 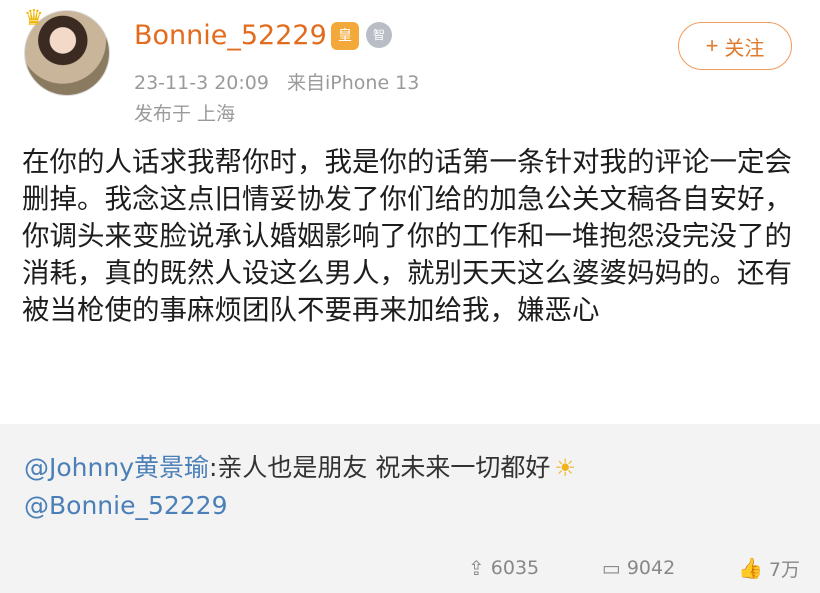 I want to click on avatar-container: ♛, so click(x=67, y=51).